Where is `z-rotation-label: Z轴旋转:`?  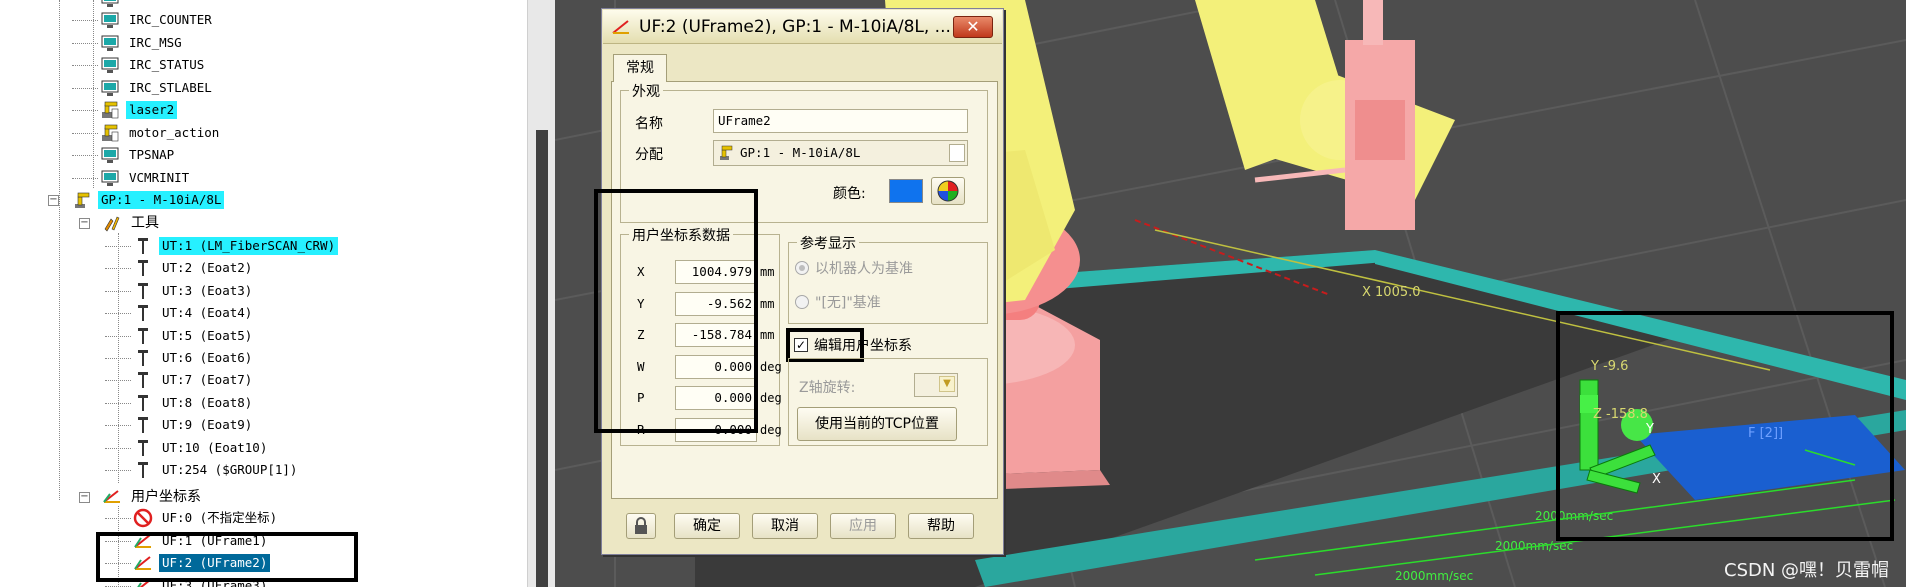
z-rotation-label: Z轴旋转: is located at coordinates (827, 388).